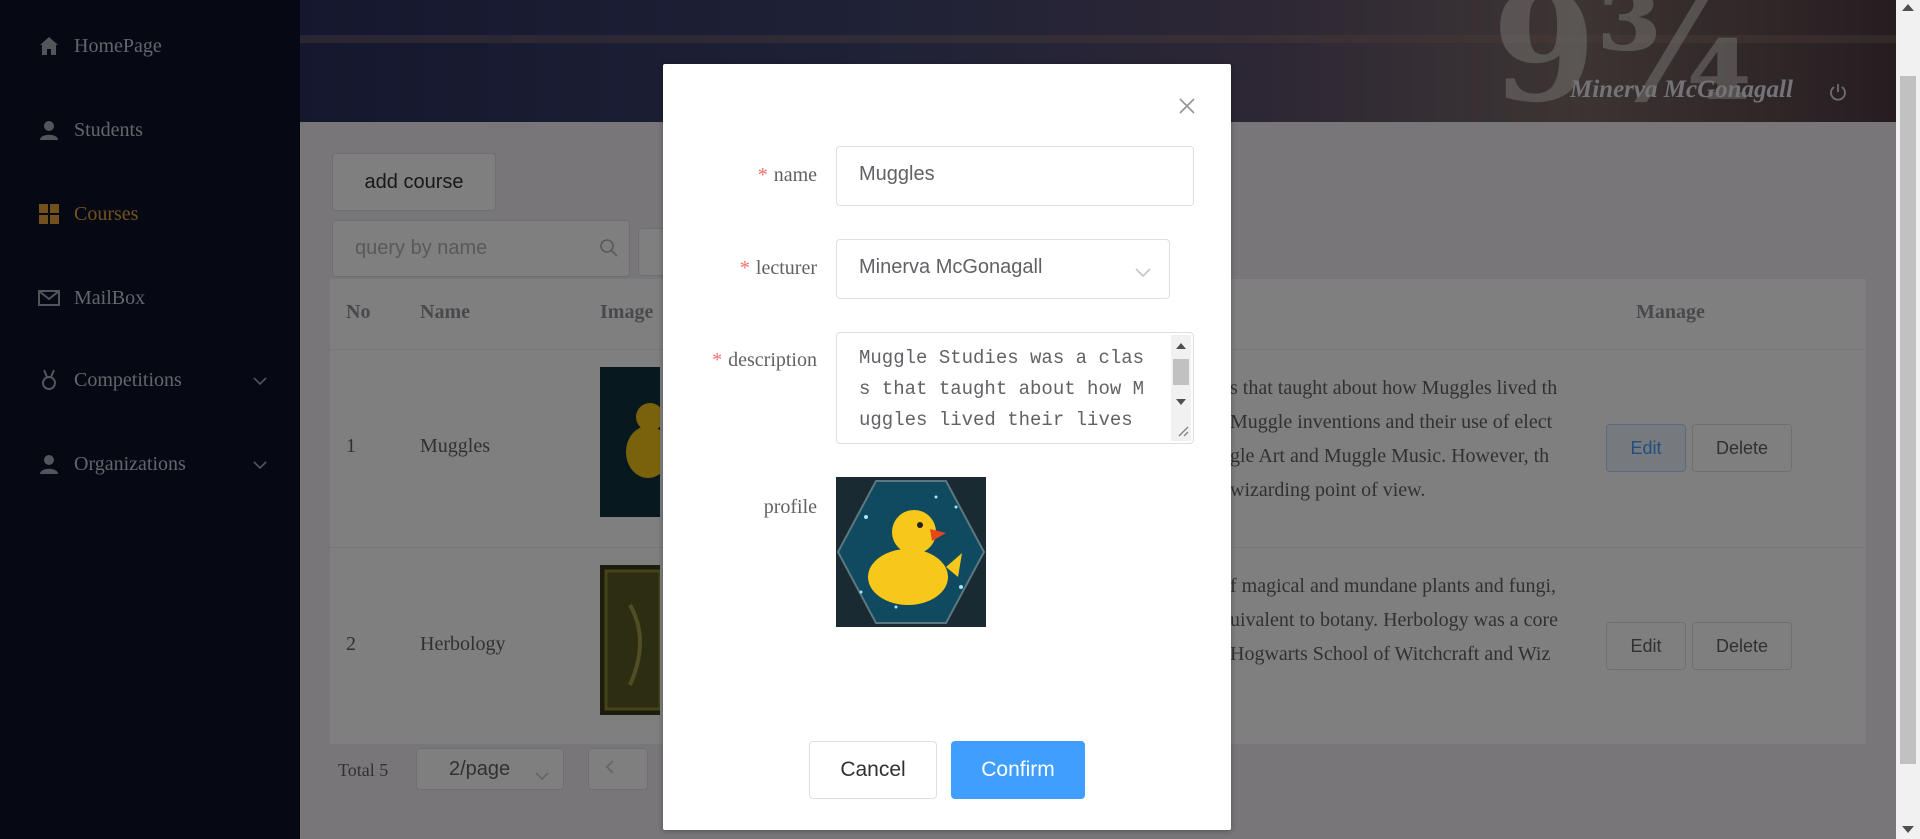 This screenshot has height=839, width=1920. What do you see at coordinates (1143, 270) in the screenshot?
I see `chevron-down-icon` at bounding box center [1143, 270].